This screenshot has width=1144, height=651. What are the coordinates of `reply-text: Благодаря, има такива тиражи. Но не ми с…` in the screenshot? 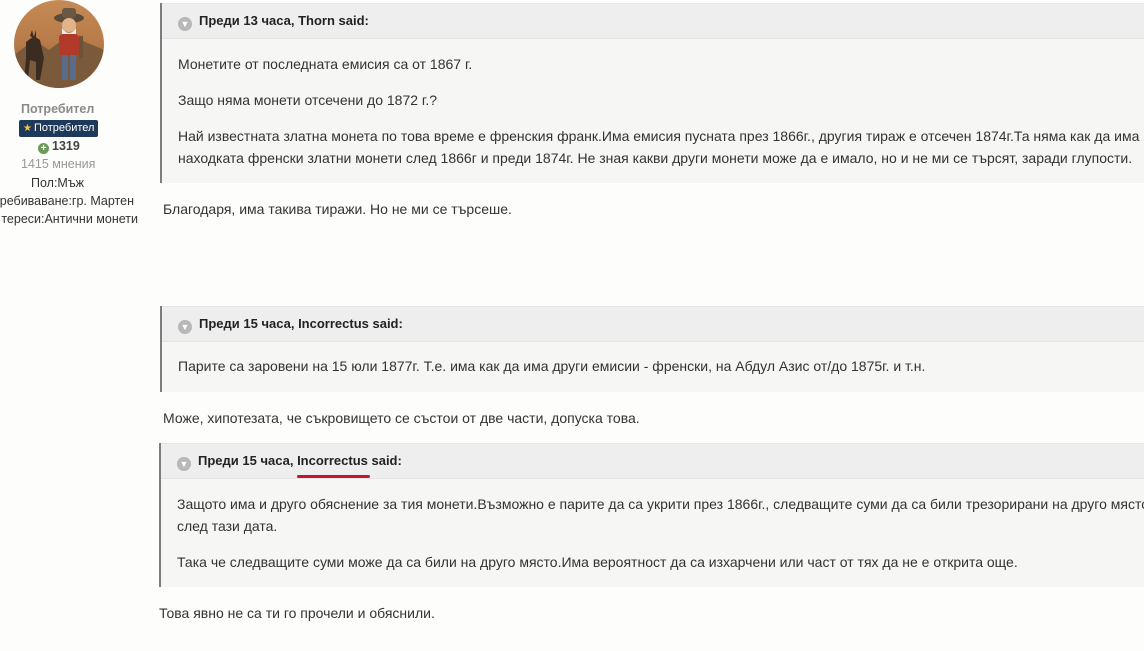 It's located at (337, 209).